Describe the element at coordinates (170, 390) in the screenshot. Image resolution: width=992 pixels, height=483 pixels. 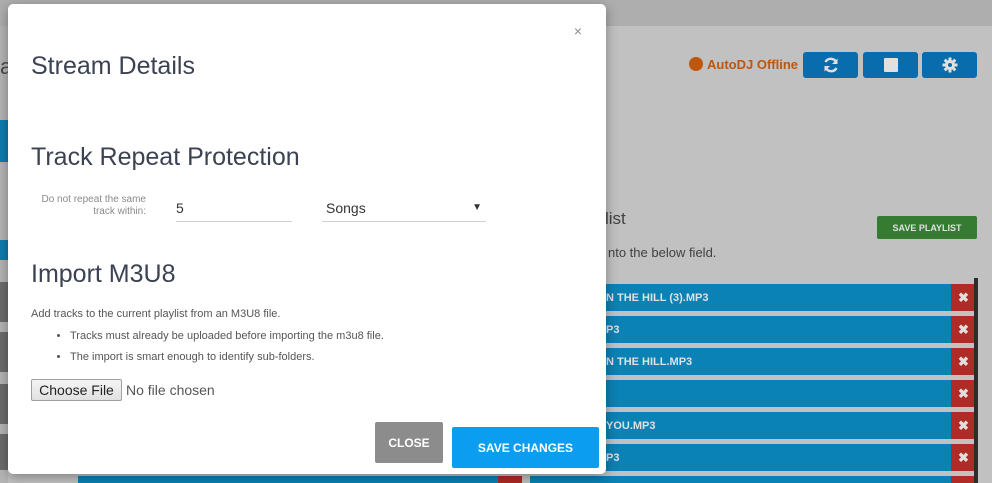
I see `file-status: No file chosen` at that location.